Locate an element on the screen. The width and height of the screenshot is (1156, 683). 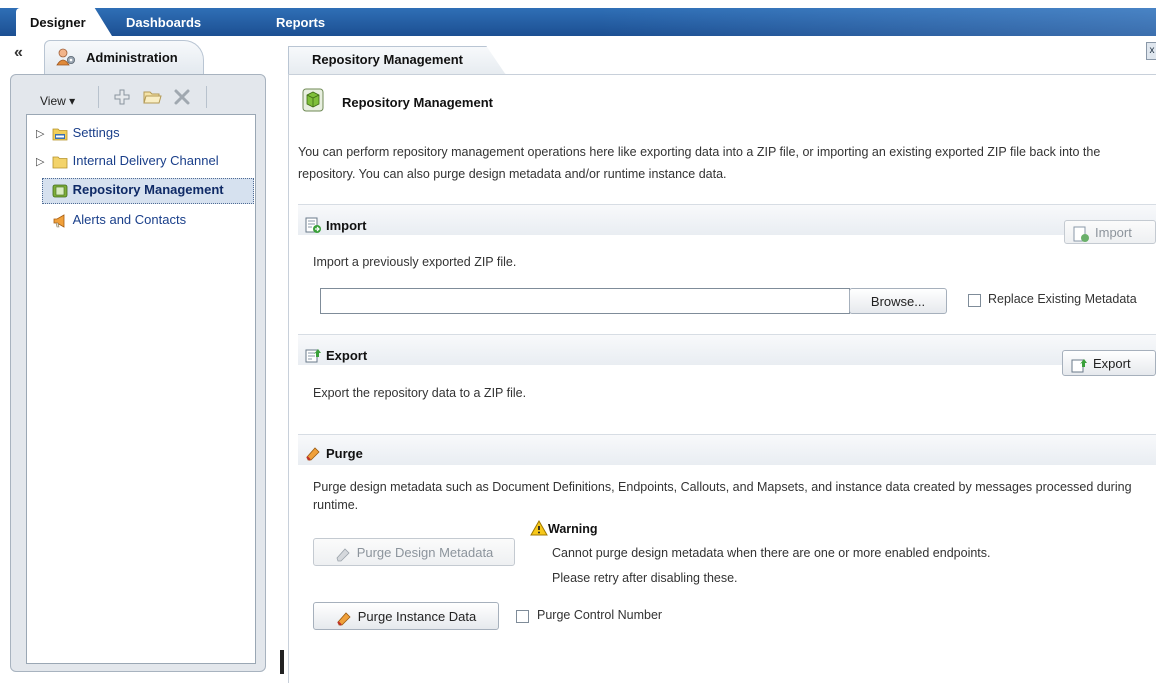
export-button-label: Export is located at coordinates (1112, 363).